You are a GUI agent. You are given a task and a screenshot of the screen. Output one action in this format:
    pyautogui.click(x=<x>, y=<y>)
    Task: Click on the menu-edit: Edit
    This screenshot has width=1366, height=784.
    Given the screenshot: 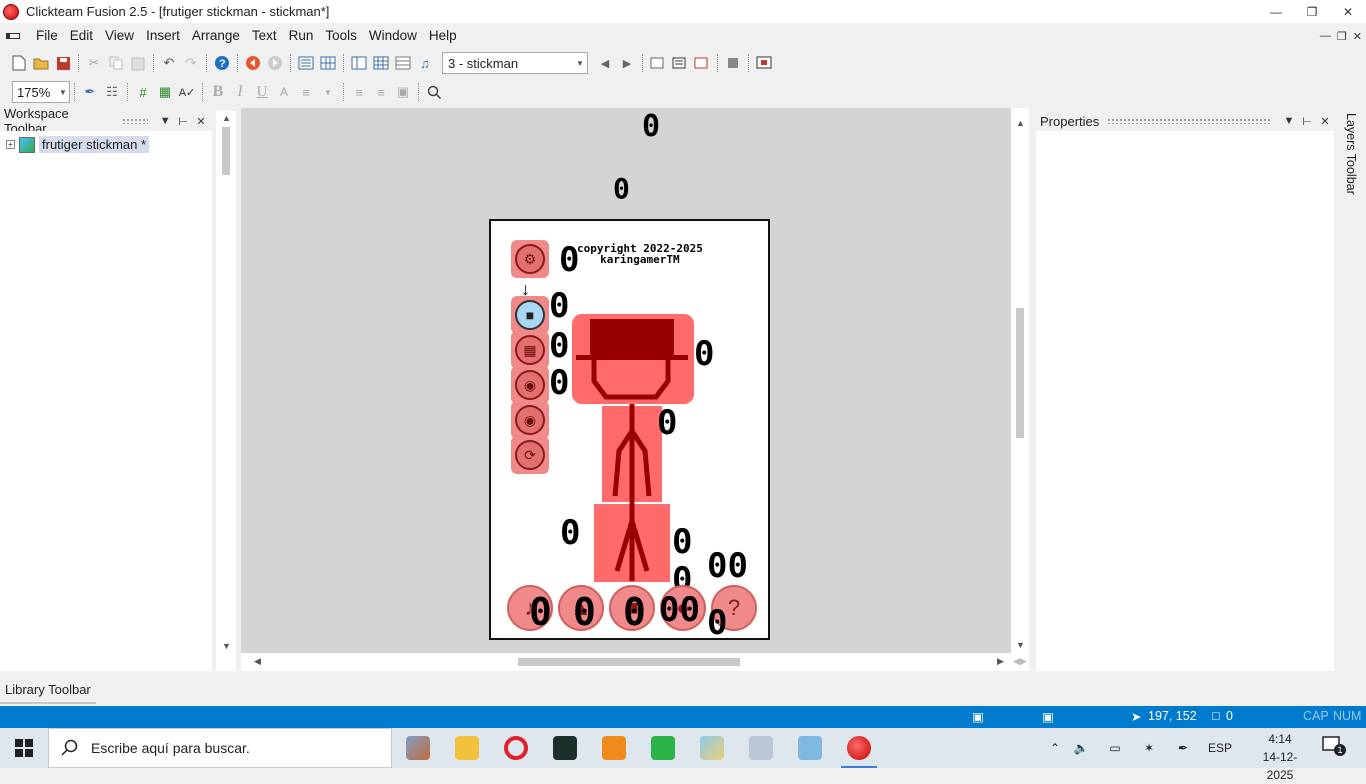 What is the action you would take?
    pyautogui.click(x=81, y=36)
    